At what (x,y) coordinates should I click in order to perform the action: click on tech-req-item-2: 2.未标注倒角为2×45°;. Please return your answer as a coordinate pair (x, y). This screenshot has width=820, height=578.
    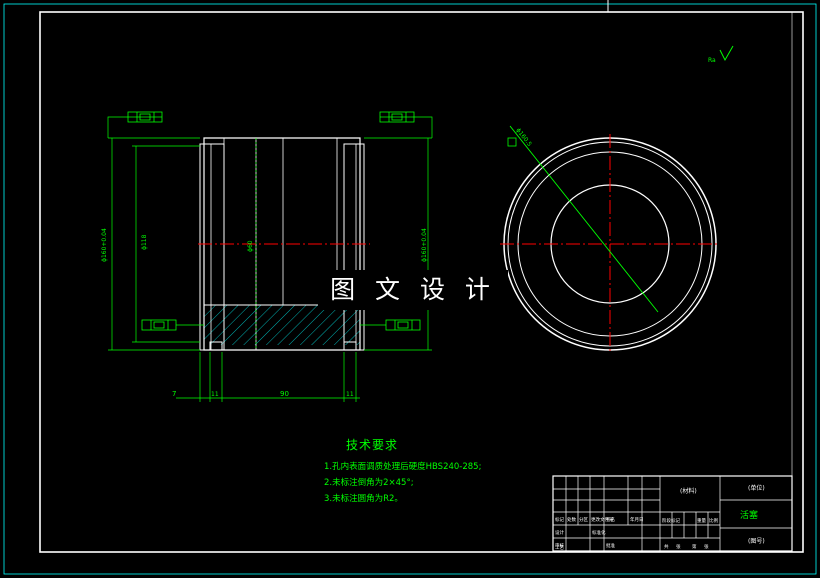
    Looking at the image, I should click on (369, 483).